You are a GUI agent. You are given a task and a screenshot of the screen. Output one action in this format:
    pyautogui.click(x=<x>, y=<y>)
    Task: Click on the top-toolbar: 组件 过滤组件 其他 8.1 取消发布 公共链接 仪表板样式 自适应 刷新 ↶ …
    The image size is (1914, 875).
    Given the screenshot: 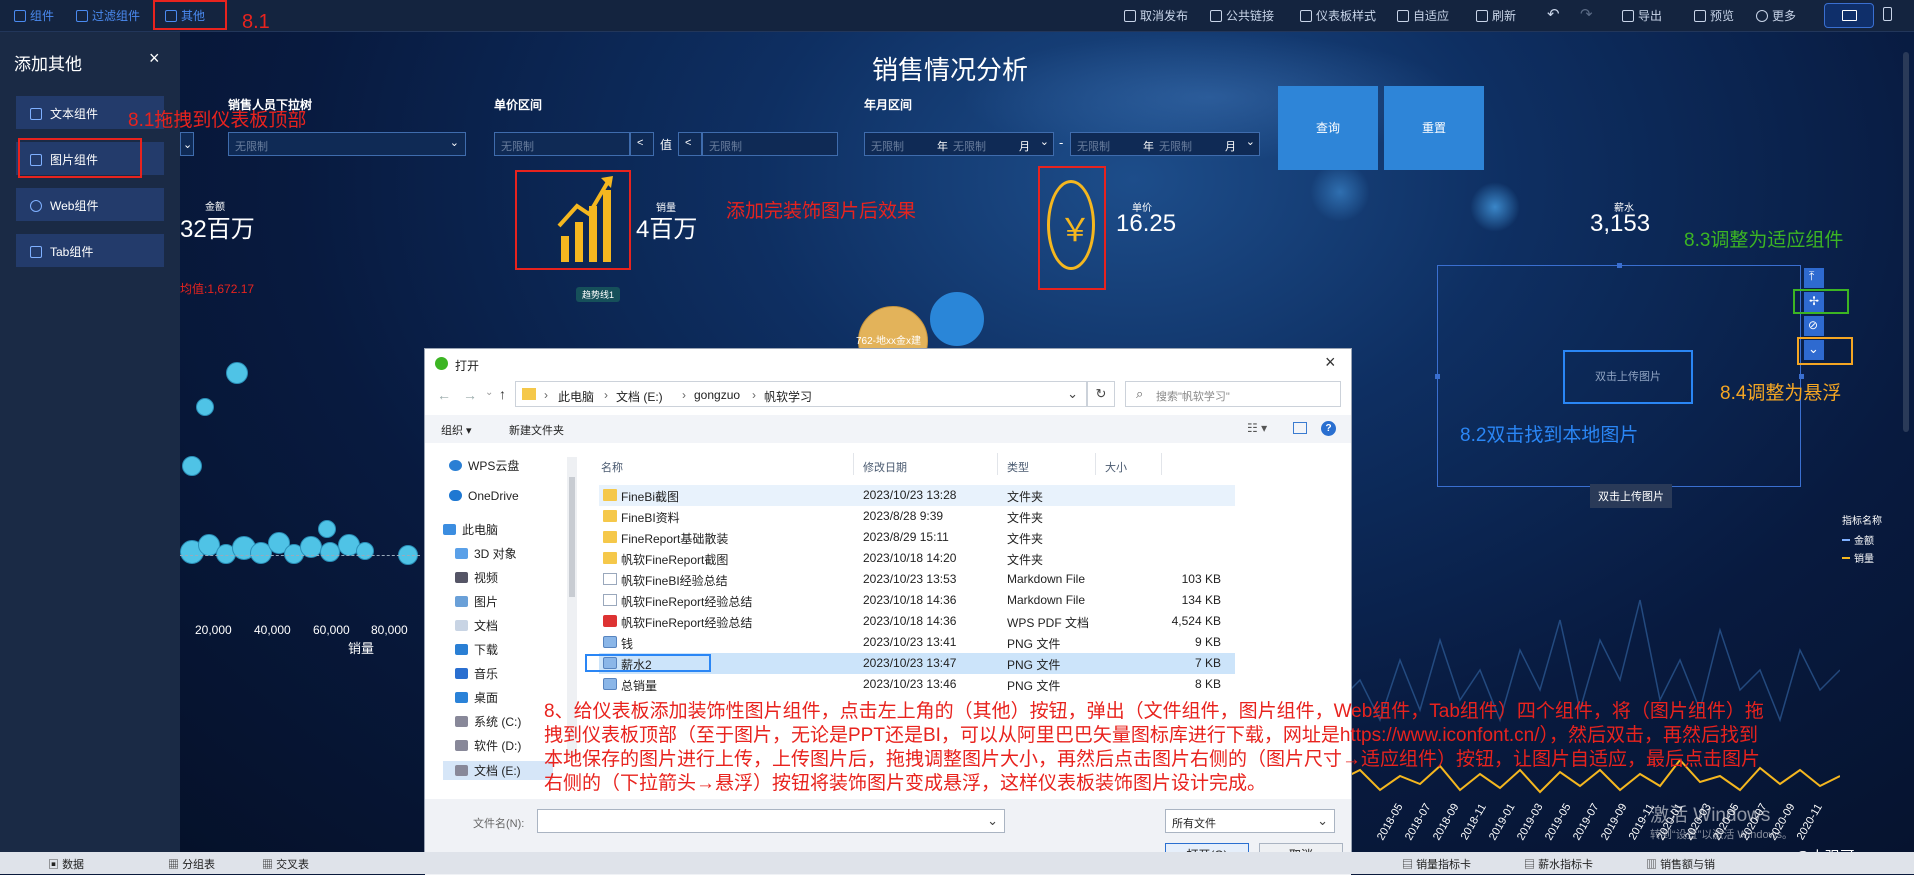 What is the action you would take?
    pyautogui.click(x=957, y=16)
    